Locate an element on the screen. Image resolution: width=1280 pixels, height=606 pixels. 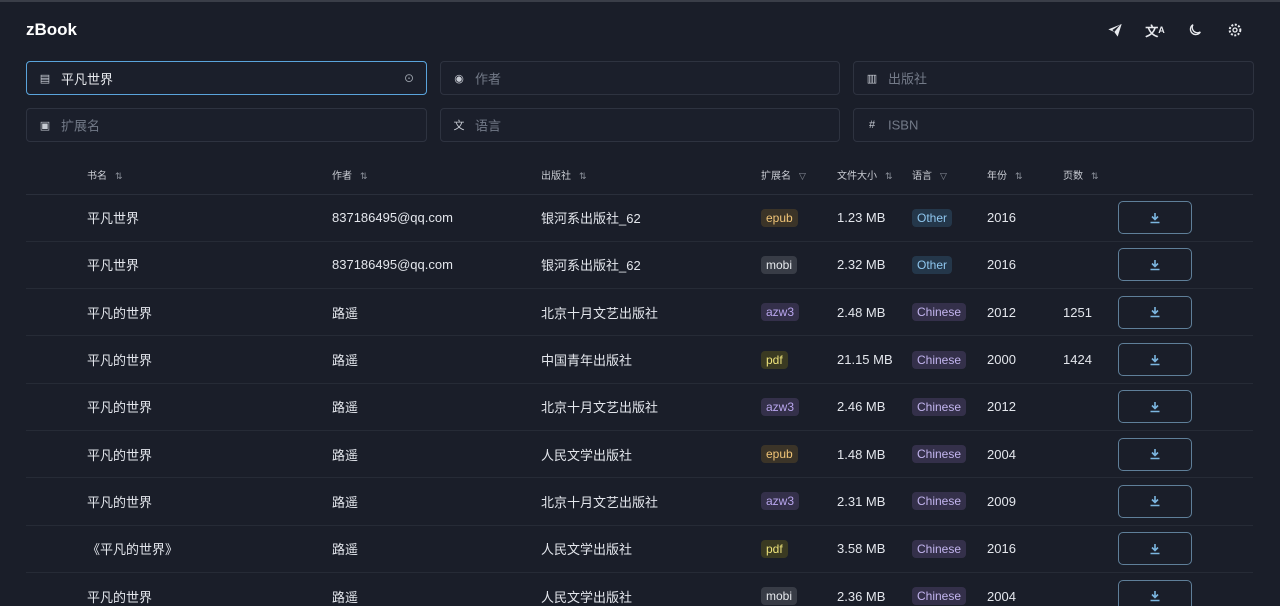
filter-extension: ▣ 扩展名 is located at coordinates (226, 125).